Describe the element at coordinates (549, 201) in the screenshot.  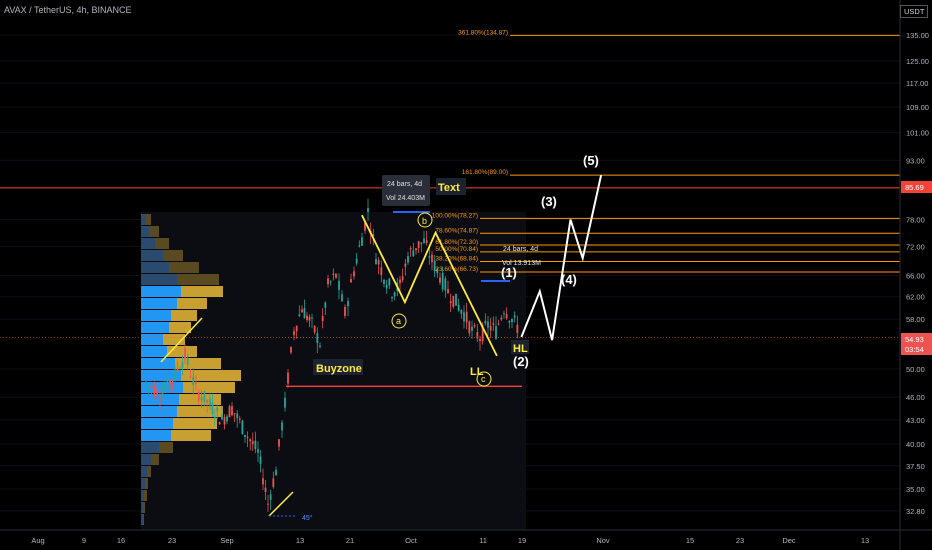
I see `wave-3-label: (3)` at that location.